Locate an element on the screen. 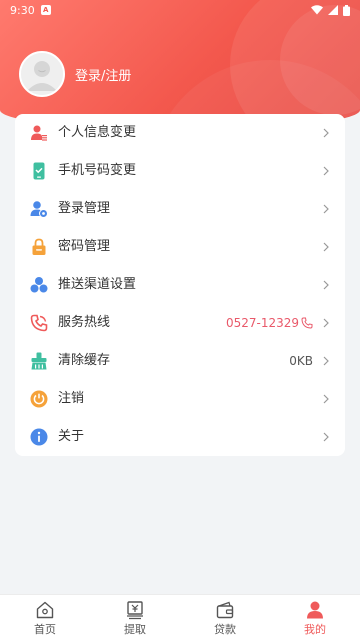 The height and width of the screenshot is (640, 360). menu-item-personal-info: 个人信息变更 is located at coordinates (180, 133).